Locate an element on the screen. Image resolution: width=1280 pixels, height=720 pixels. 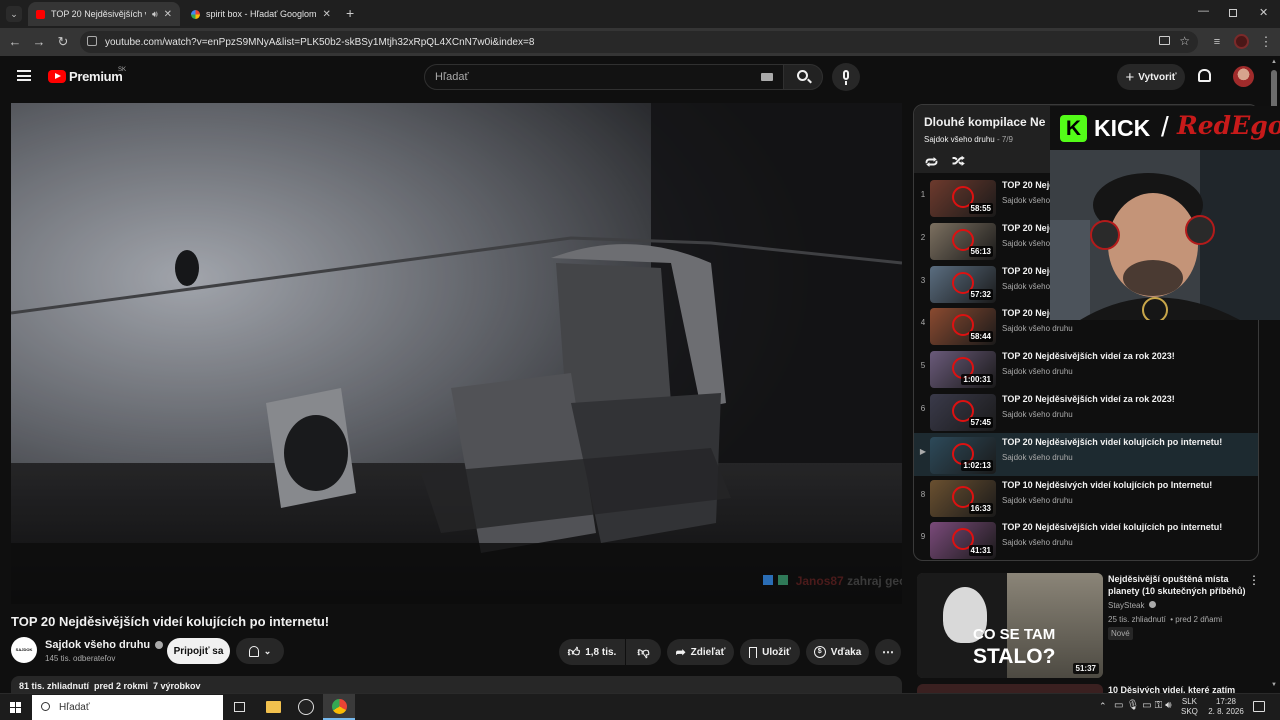
bookmark-star-icon: ☆ is located at coordinates (1184, 41).